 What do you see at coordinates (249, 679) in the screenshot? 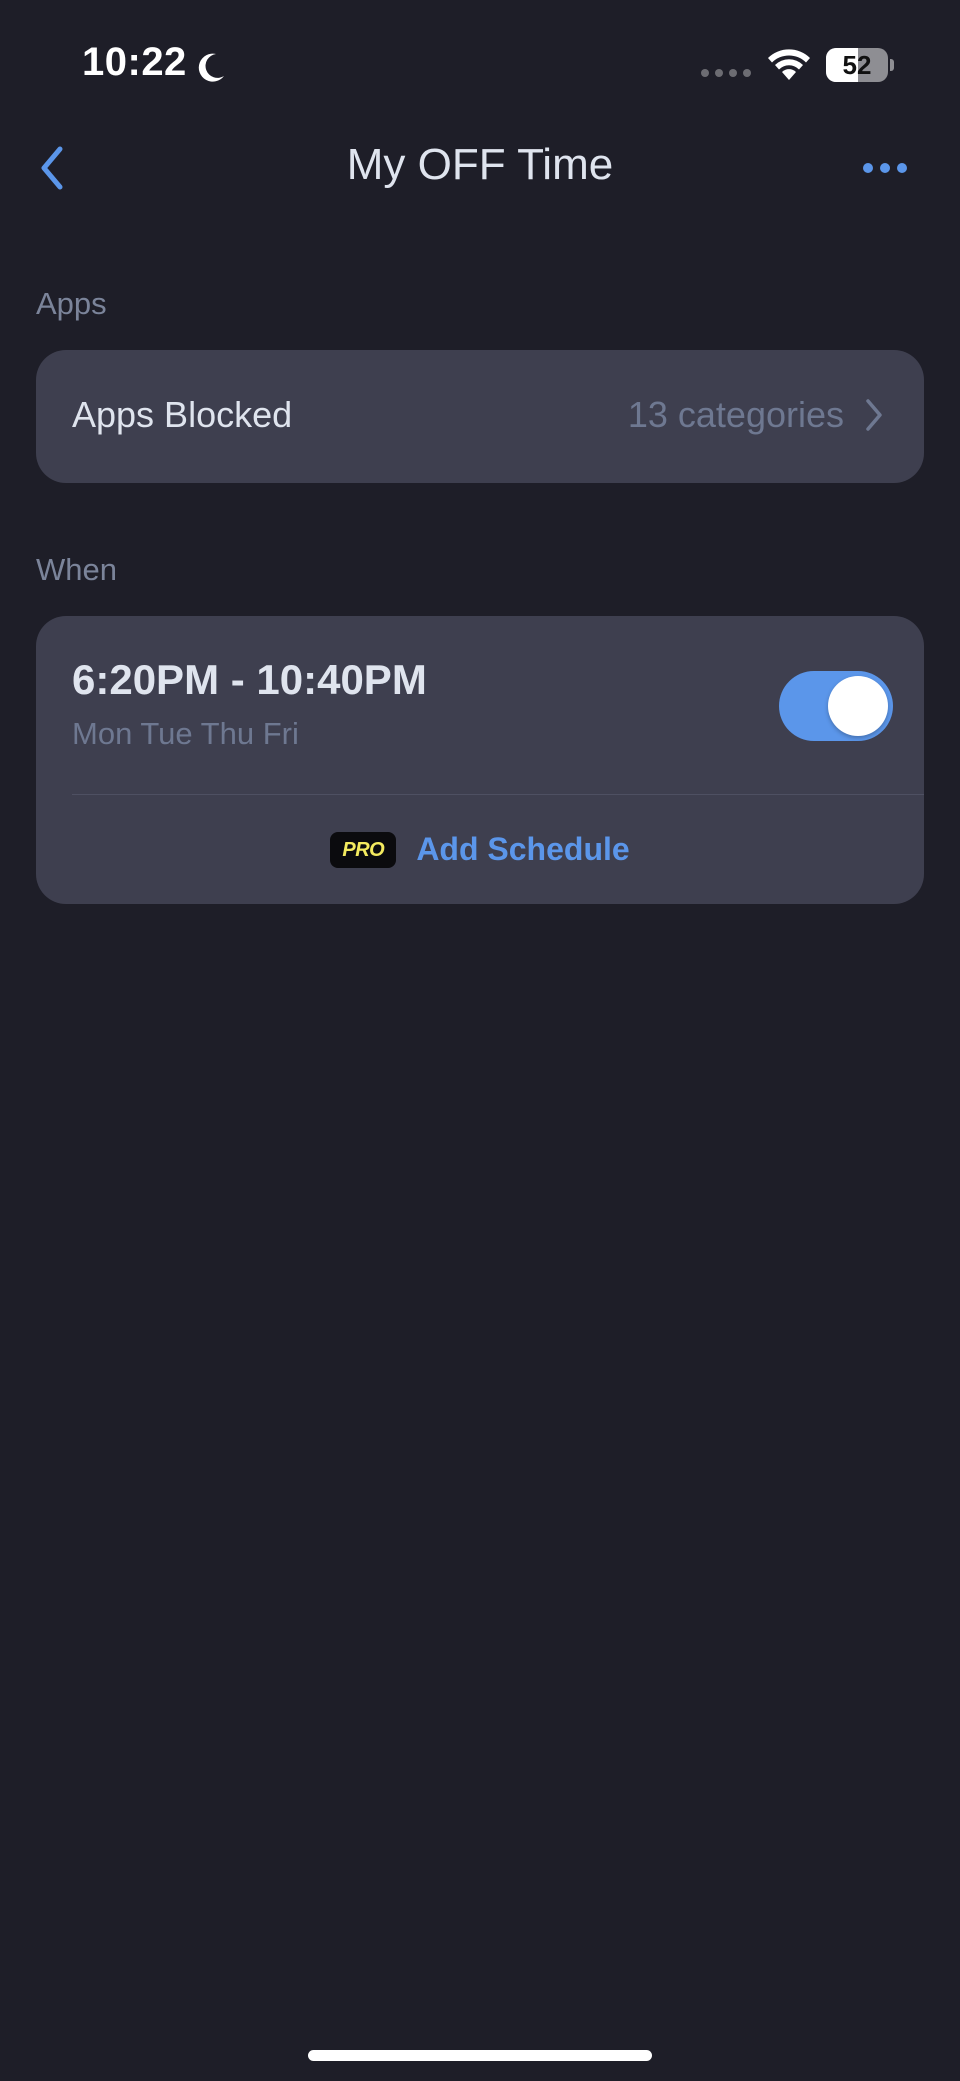
I see `schedule-time-range: 6:20PM - 10:40PM` at bounding box center [249, 679].